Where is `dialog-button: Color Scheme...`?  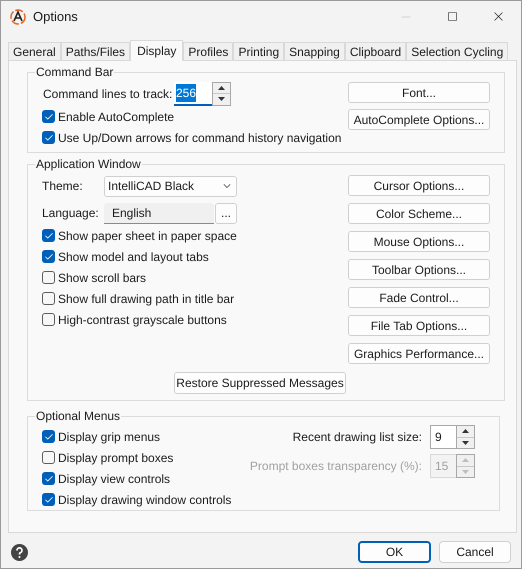 dialog-button: Color Scheme... is located at coordinates (419, 213).